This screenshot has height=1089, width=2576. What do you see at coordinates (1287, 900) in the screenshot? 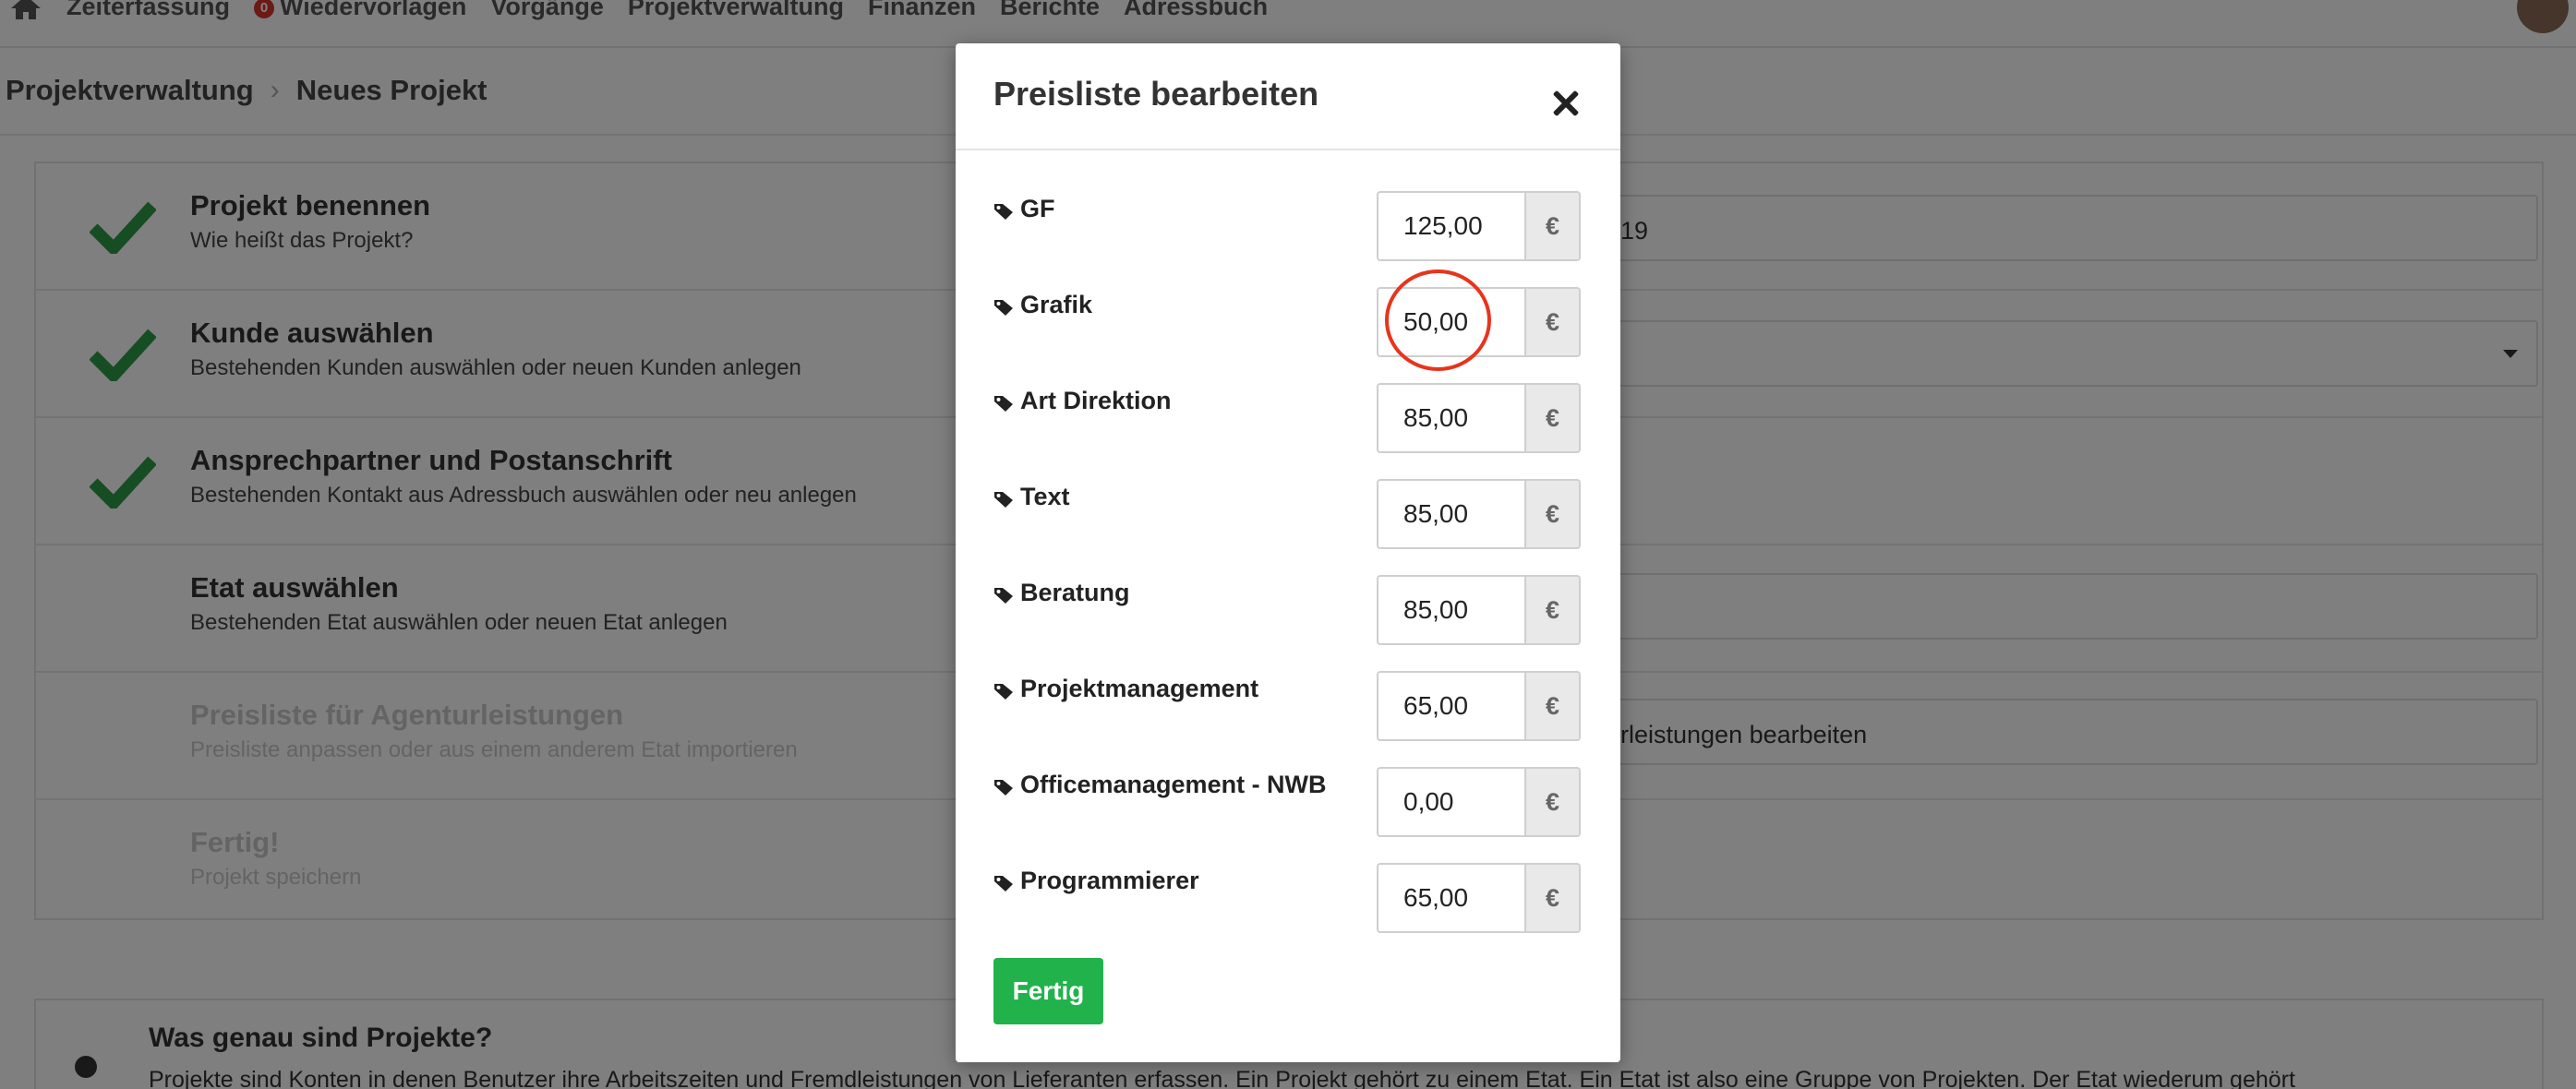
I see `price-row-programmierer: Programmierer €` at bounding box center [1287, 900].